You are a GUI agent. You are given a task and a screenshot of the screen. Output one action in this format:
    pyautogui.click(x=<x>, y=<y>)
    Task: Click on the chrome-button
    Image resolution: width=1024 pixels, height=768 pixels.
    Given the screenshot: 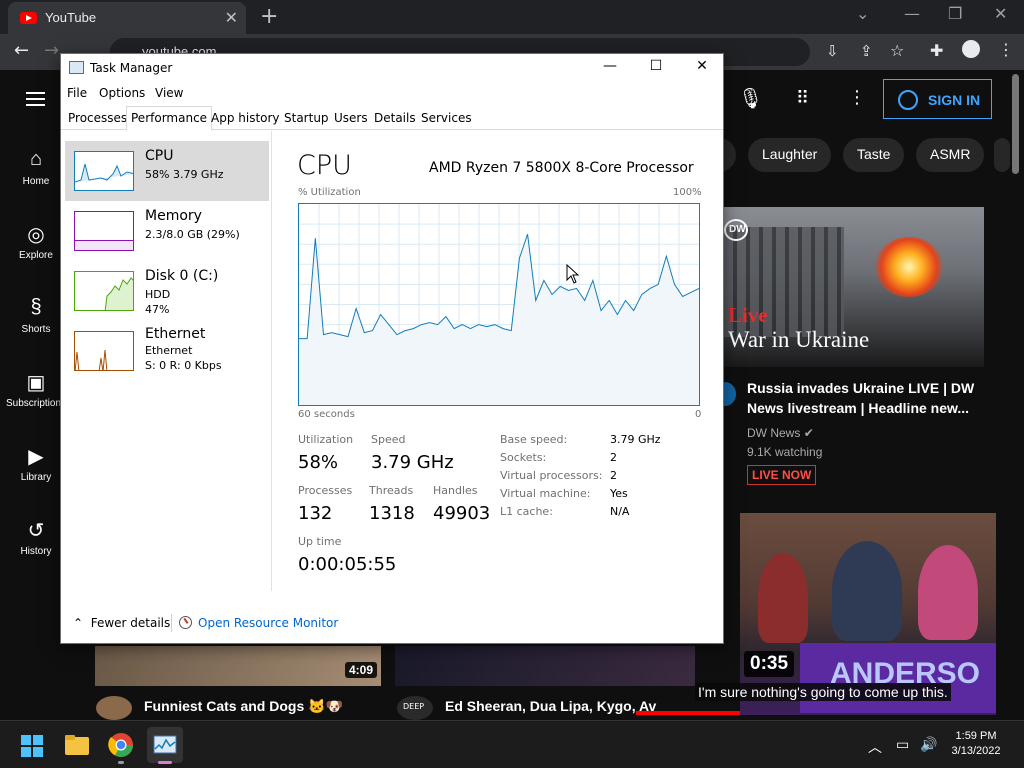 What is the action you would take?
    pyautogui.click(x=121, y=745)
    